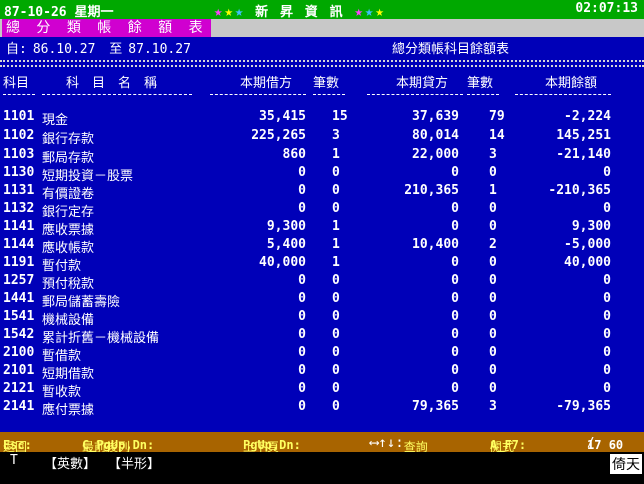 The width and height of the screenshot is (644, 484). What do you see at coordinates (322, 156) in the screenshot?
I see `table-row: 1103 郵局存款 860 1 22,000 3 -21,140` at bounding box center [322, 156].